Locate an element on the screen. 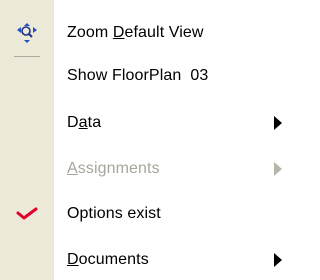 The image size is (320, 280). menu-item-options-exist: Options exist is located at coordinates (145, 214).